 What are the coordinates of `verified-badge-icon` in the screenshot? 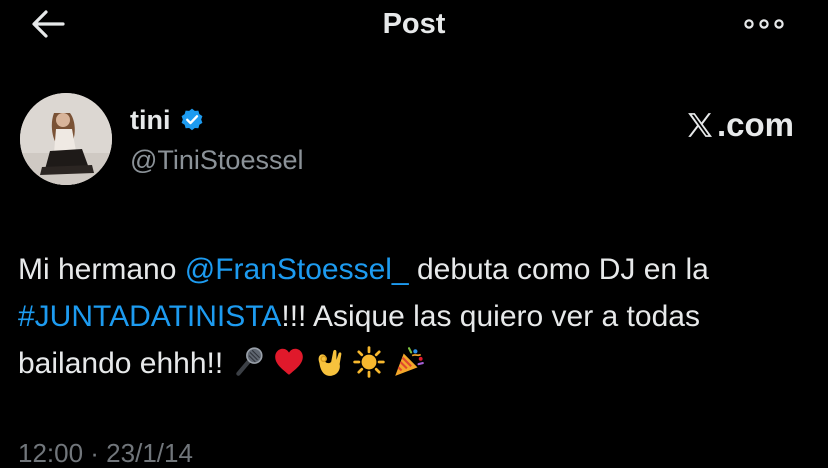 It's located at (191, 119).